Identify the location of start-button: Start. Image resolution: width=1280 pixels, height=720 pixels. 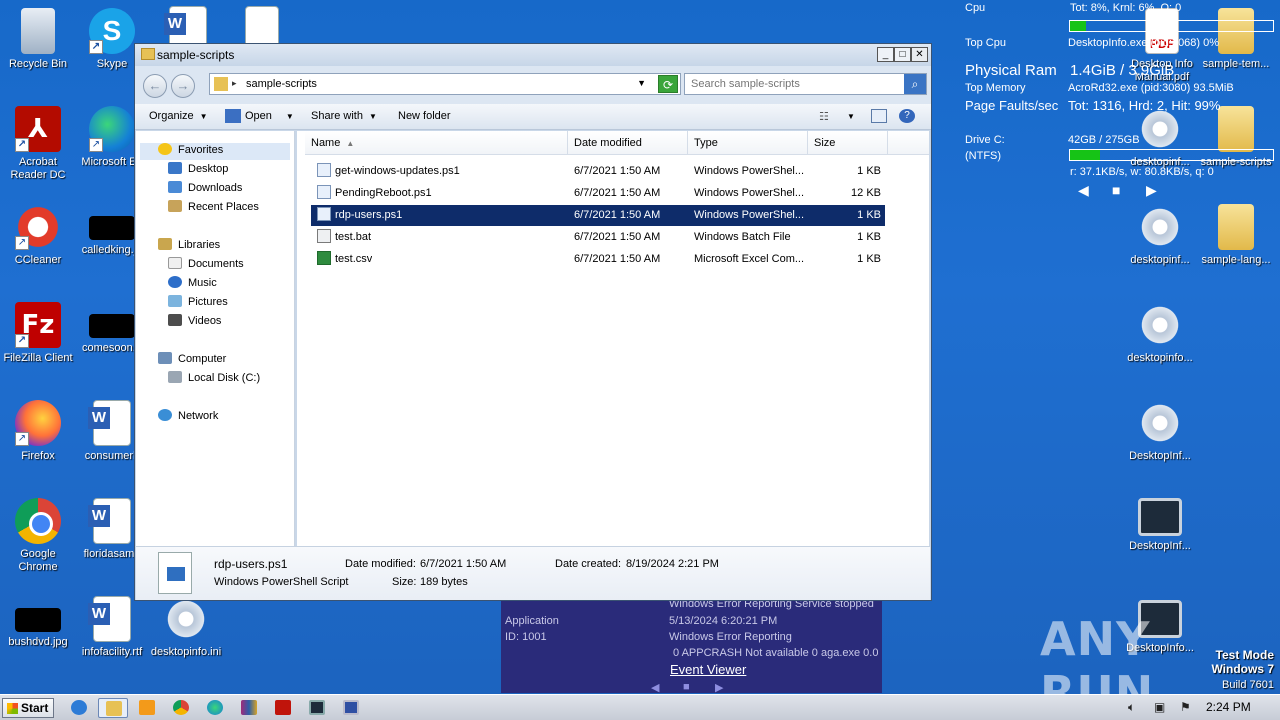
(28, 708).